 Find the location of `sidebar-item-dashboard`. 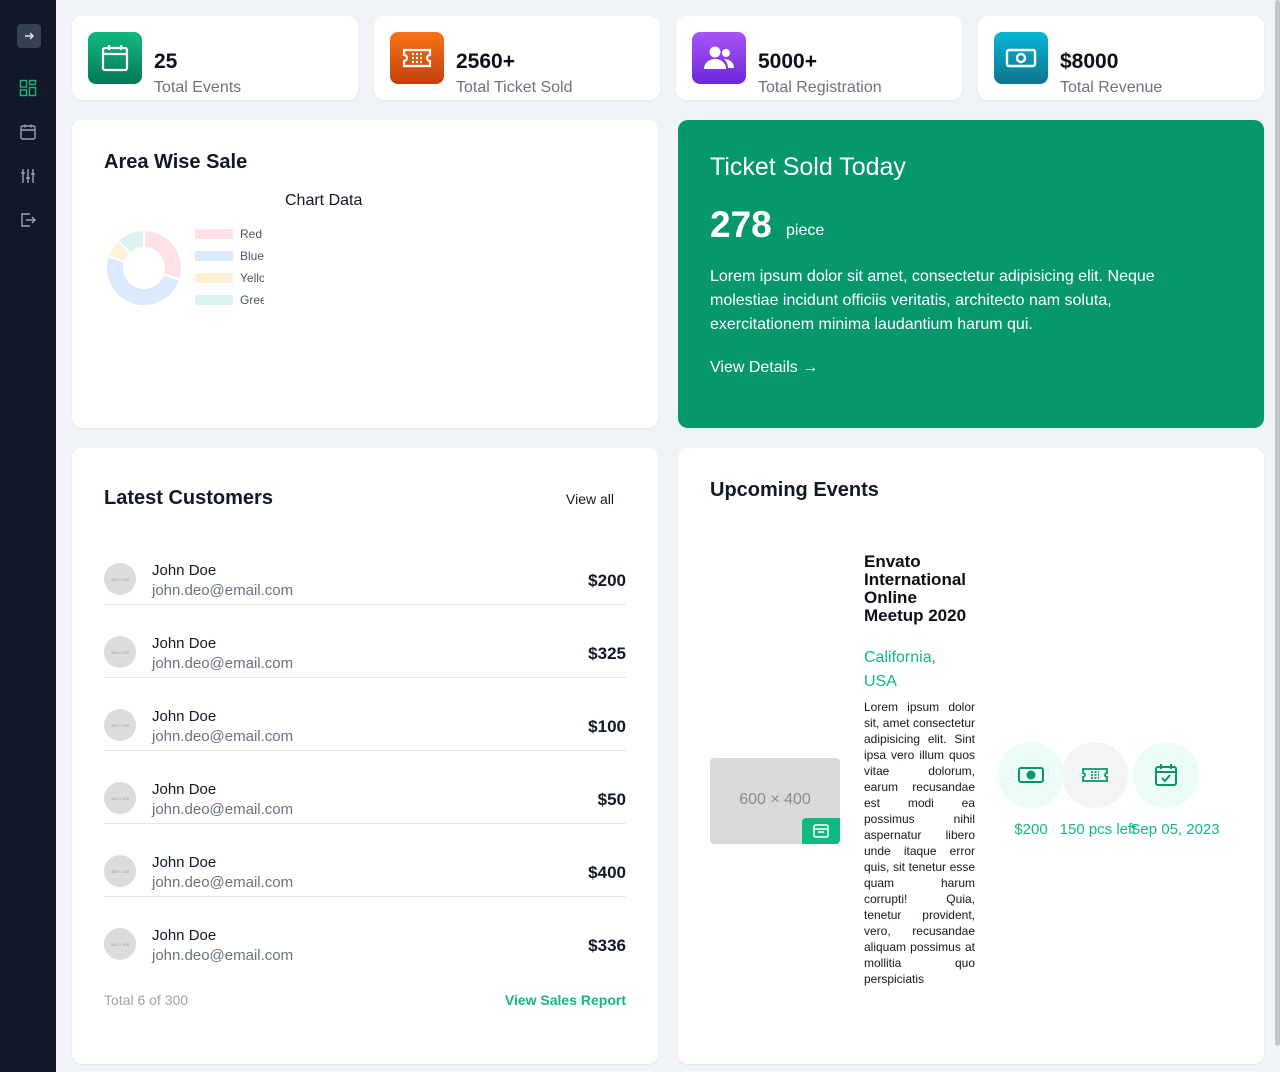

sidebar-item-dashboard is located at coordinates (28, 88).